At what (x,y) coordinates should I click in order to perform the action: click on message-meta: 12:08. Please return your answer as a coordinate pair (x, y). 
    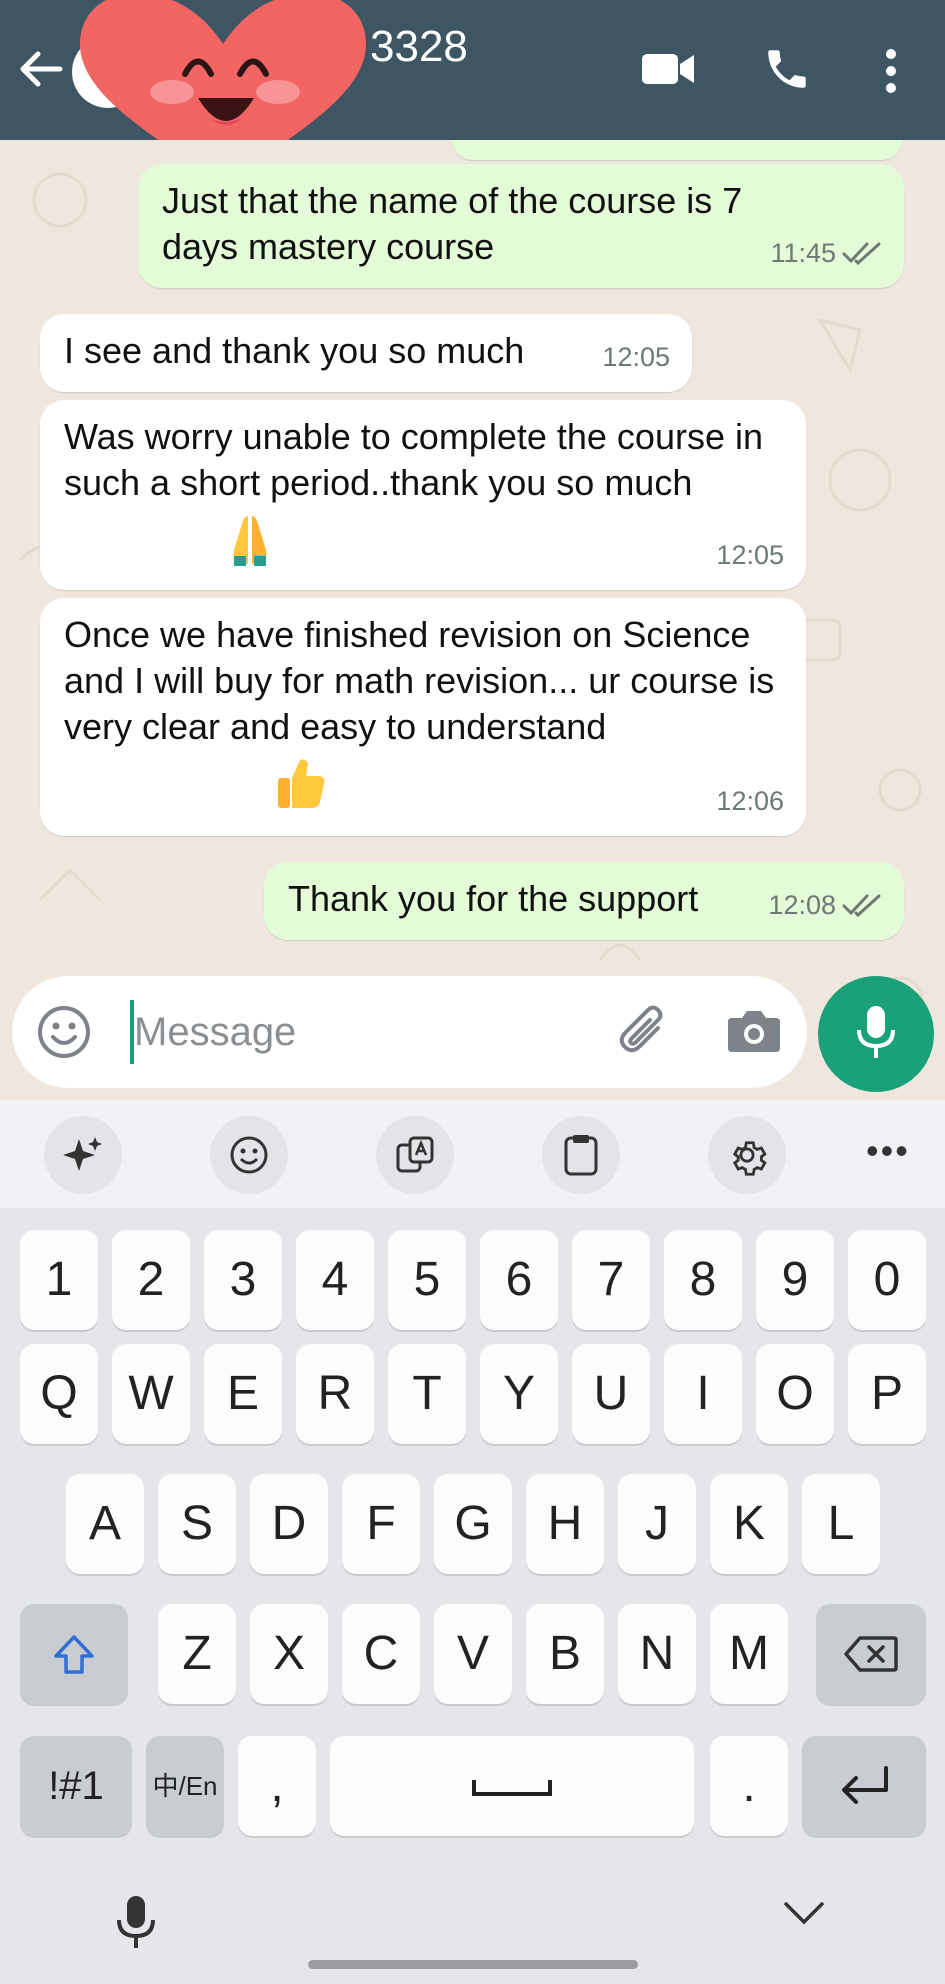
    Looking at the image, I should click on (825, 905).